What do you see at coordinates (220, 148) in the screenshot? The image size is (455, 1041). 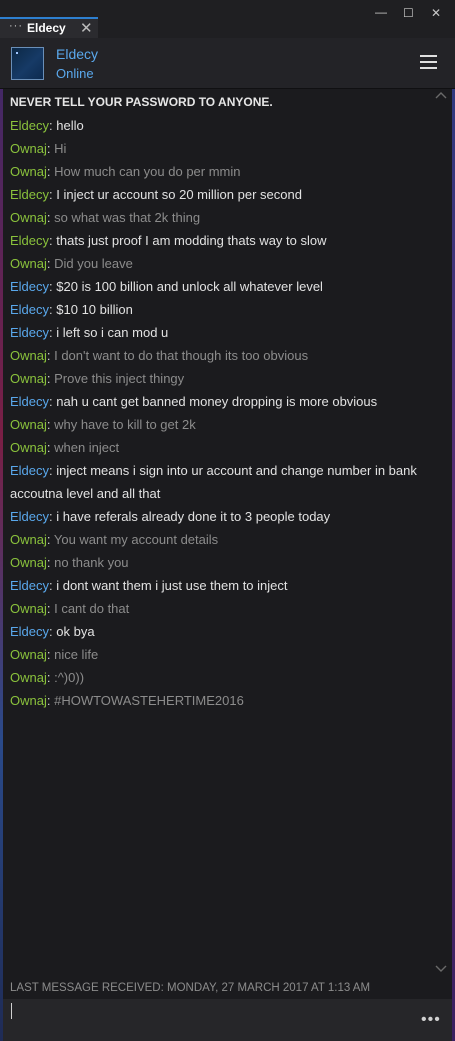 I see `message-item: Ownaj: Hi` at bounding box center [220, 148].